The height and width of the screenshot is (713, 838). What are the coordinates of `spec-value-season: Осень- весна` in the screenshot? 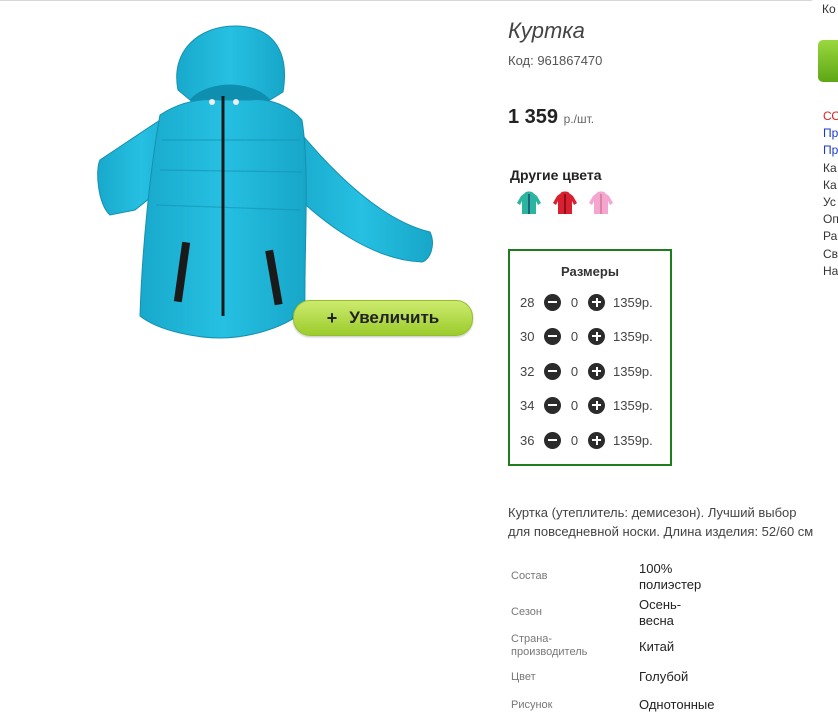 It's located at (660, 613).